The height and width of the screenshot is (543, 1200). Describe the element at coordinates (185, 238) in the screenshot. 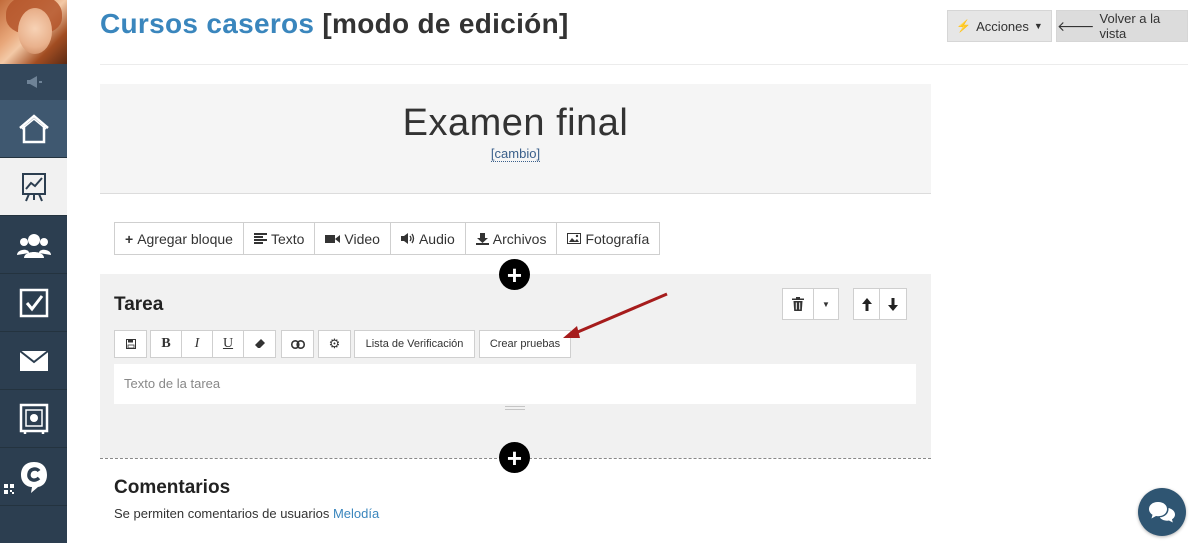

I see `add-block-label: Agregar bloque` at that location.